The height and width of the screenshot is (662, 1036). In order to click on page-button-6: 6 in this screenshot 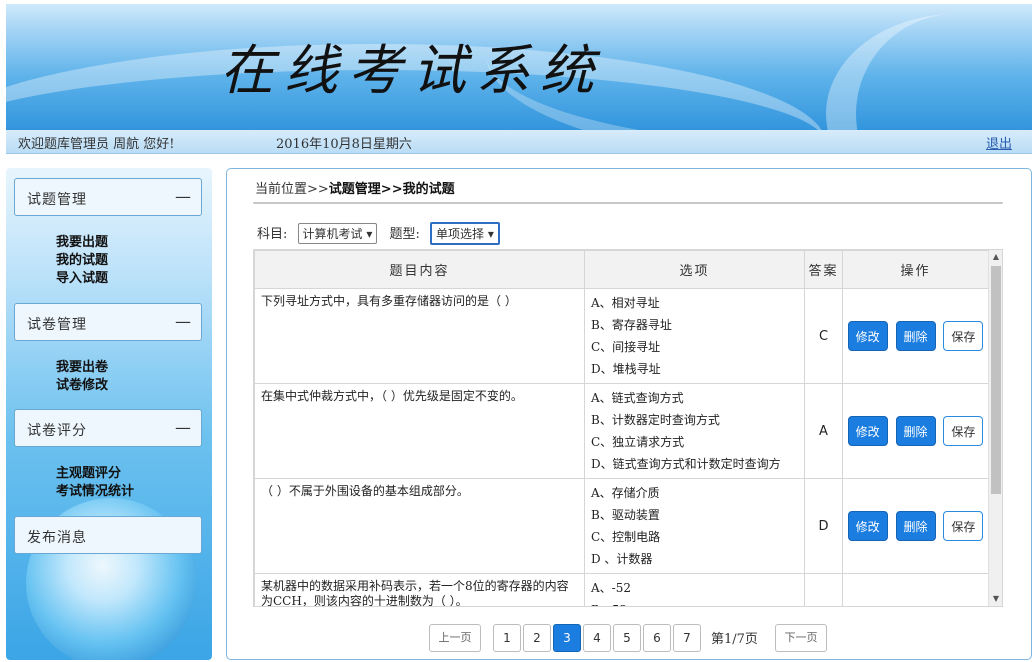, I will do `click(657, 638)`.